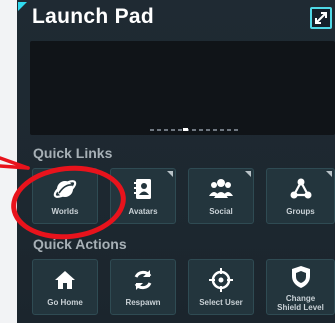 The image size is (335, 323). Describe the element at coordinates (300, 298) in the screenshot. I see `change-shield-label-line1: Change` at that location.